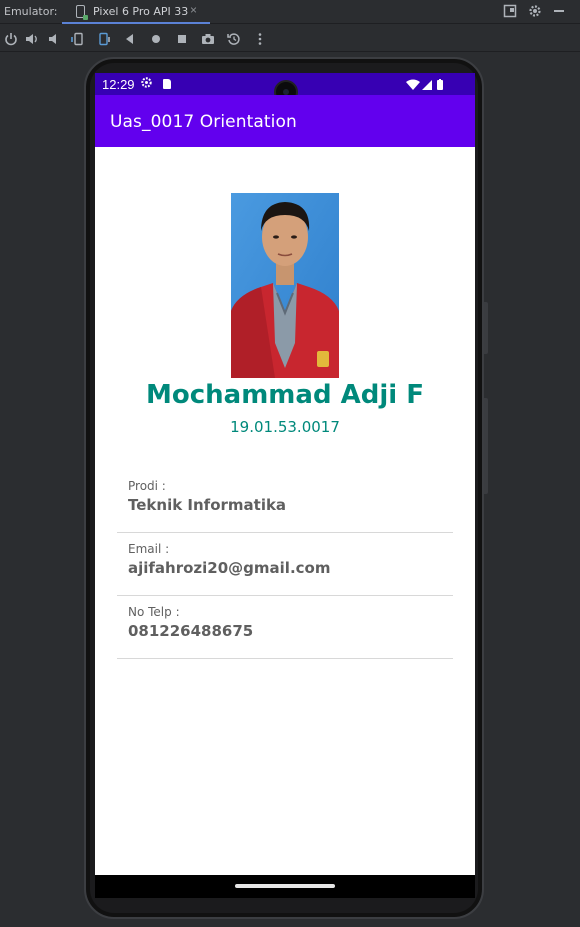  I want to click on phone-value: 081226488675, so click(191, 631).